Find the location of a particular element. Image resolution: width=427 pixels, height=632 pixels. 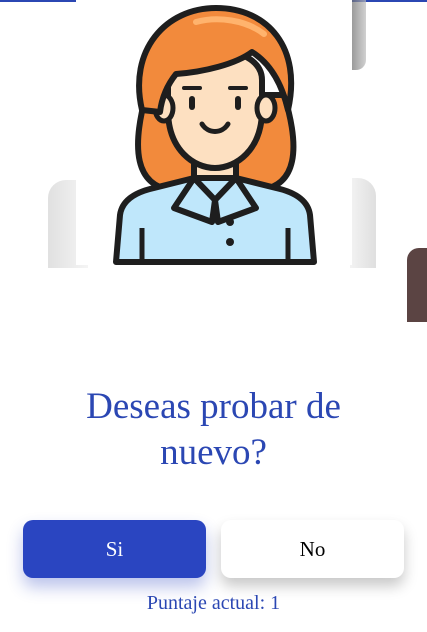

current-score: Puntaje actual: 1 is located at coordinates (213, 603).